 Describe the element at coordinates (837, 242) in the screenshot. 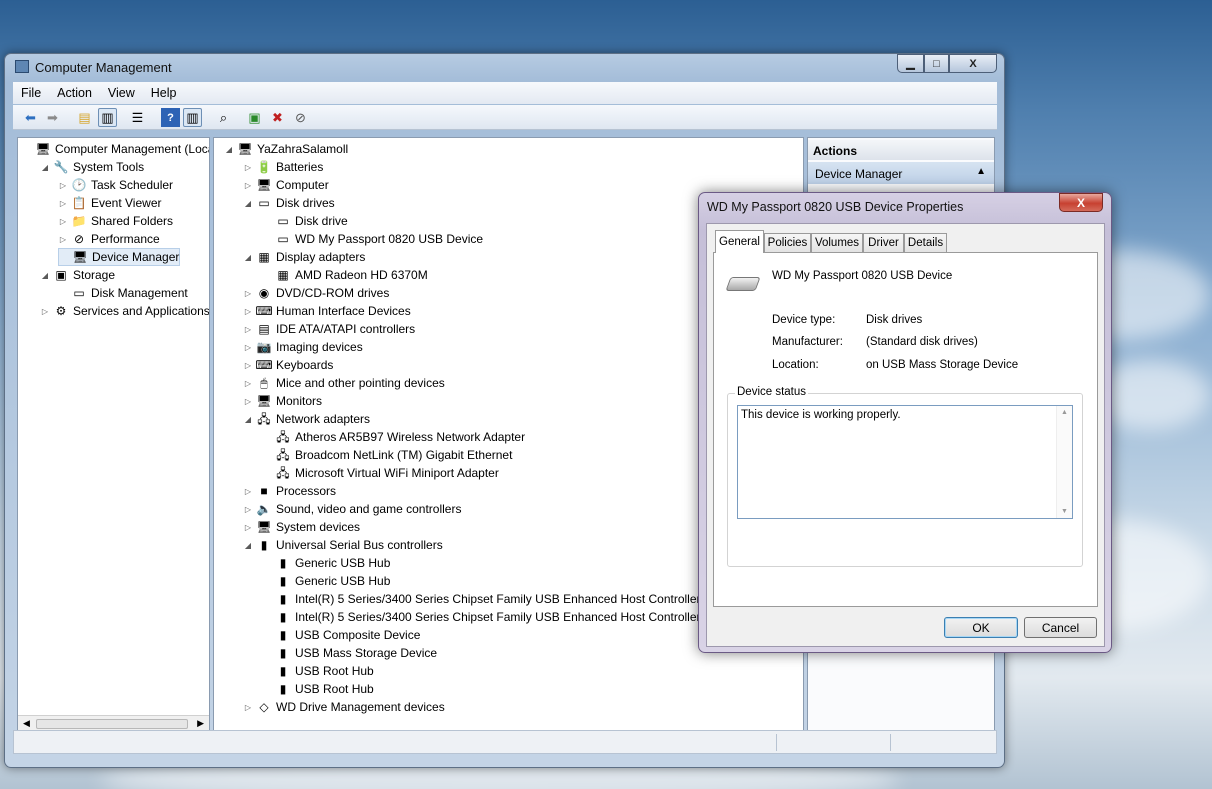

I see `tab-volumes: Volumes` at that location.